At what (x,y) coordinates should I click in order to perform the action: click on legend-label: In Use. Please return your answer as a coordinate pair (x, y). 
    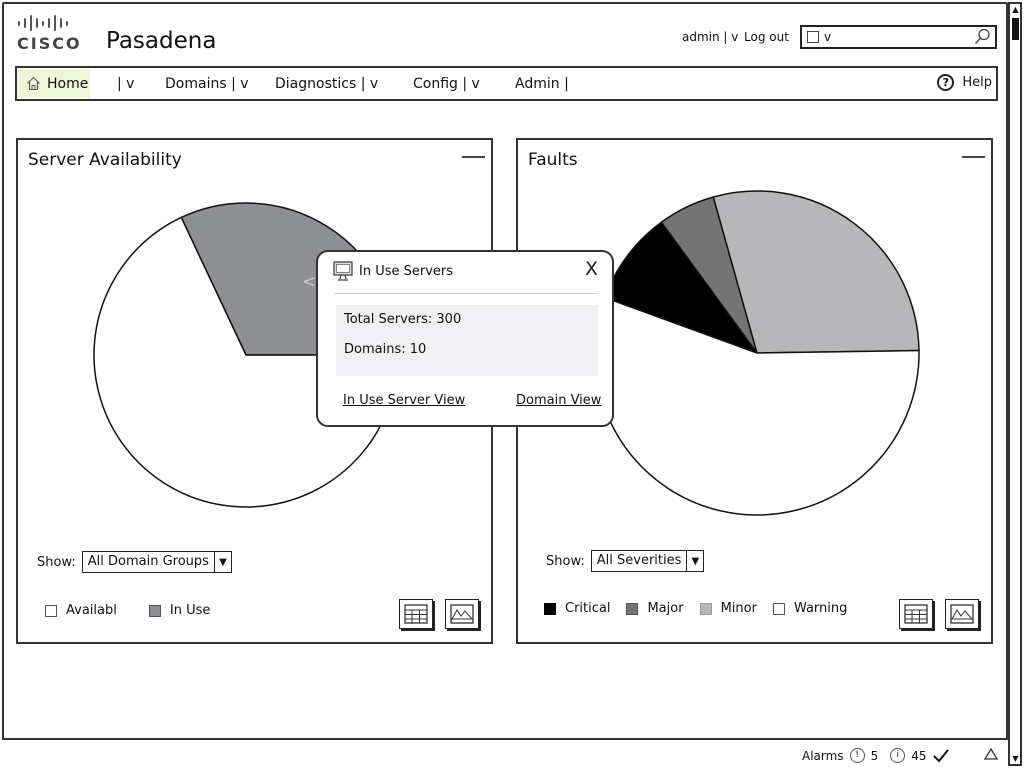
    Looking at the image, I should click on (190, 610).